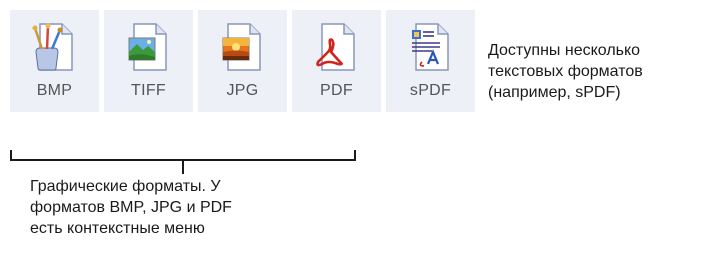 This screenshot has height=263, width=722. What do you see at coordinates (117, 228) in the screenshot?
I see `image-formats-note-line: есть контекстные меню` at bounding box center [117, 228].